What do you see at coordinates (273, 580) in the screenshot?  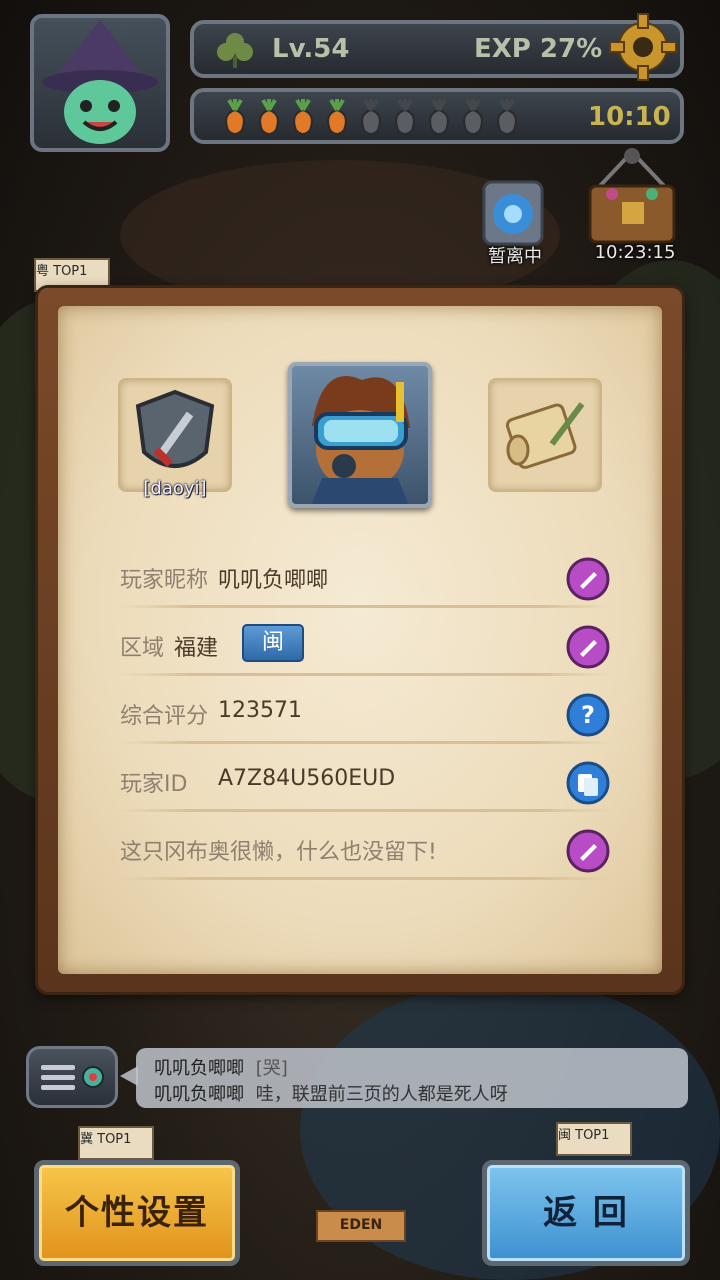 I see `profile-row-value: 叽叽负唧唧` at bounding box center [273, 580].